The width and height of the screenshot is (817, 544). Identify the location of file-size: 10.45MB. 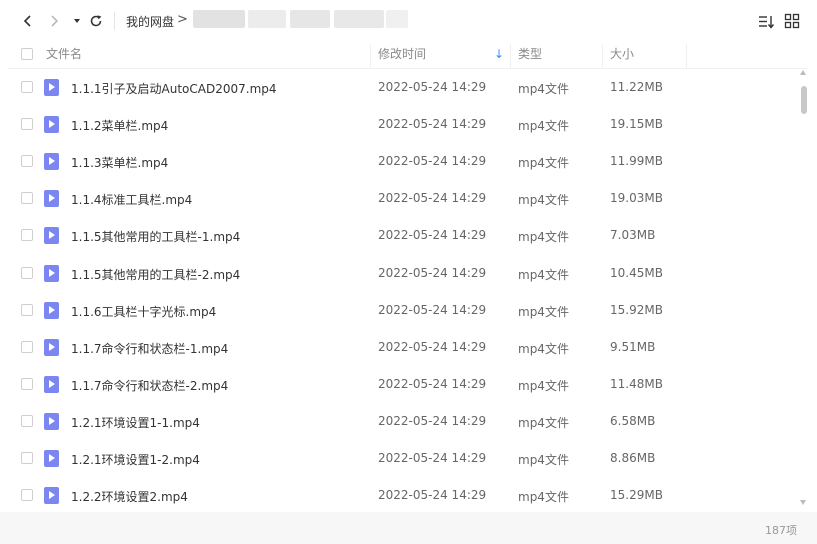
(636, 272).